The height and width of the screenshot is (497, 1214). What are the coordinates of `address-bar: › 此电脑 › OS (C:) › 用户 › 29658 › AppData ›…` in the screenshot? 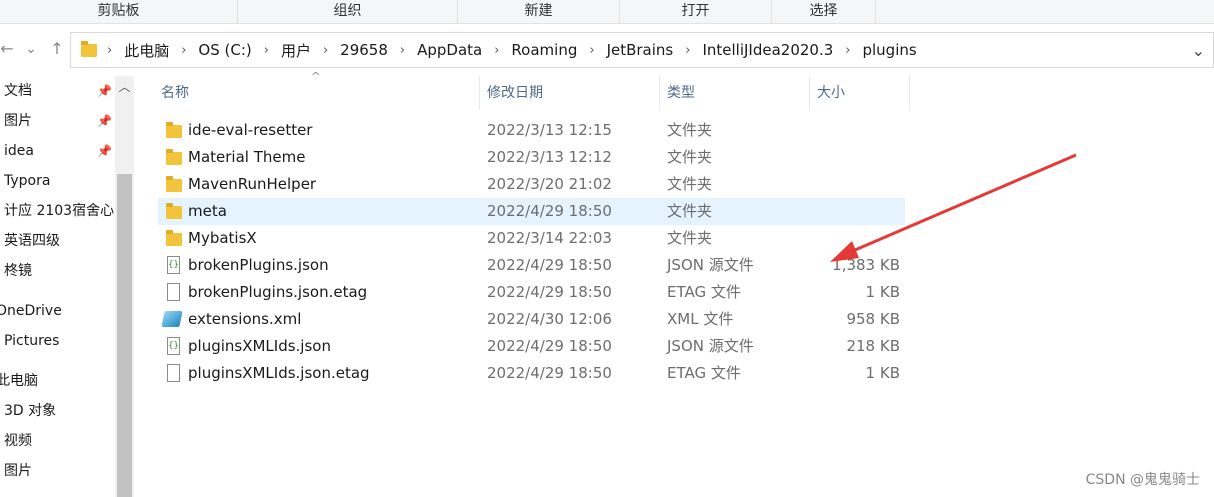 It's located at (642, 50).